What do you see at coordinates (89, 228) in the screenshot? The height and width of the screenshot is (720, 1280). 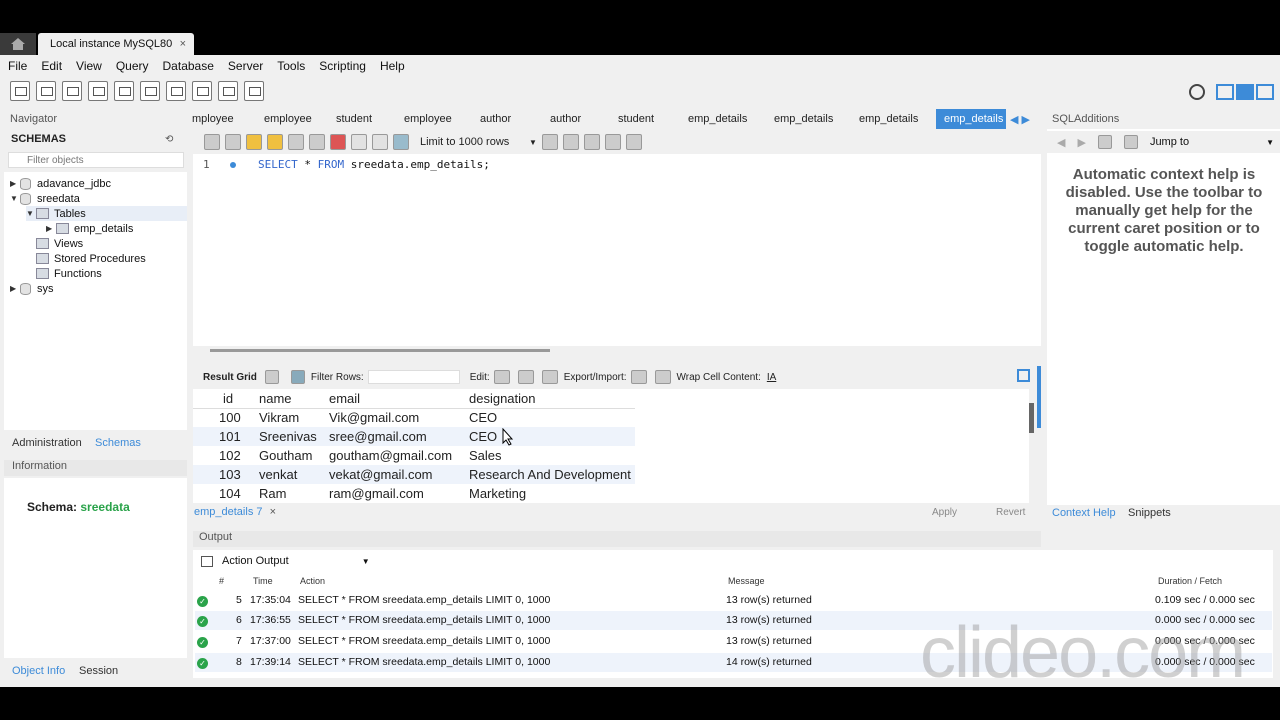 I see `tree-item-emp-details: ▶ emp_details` at bounding box center [89, 228].